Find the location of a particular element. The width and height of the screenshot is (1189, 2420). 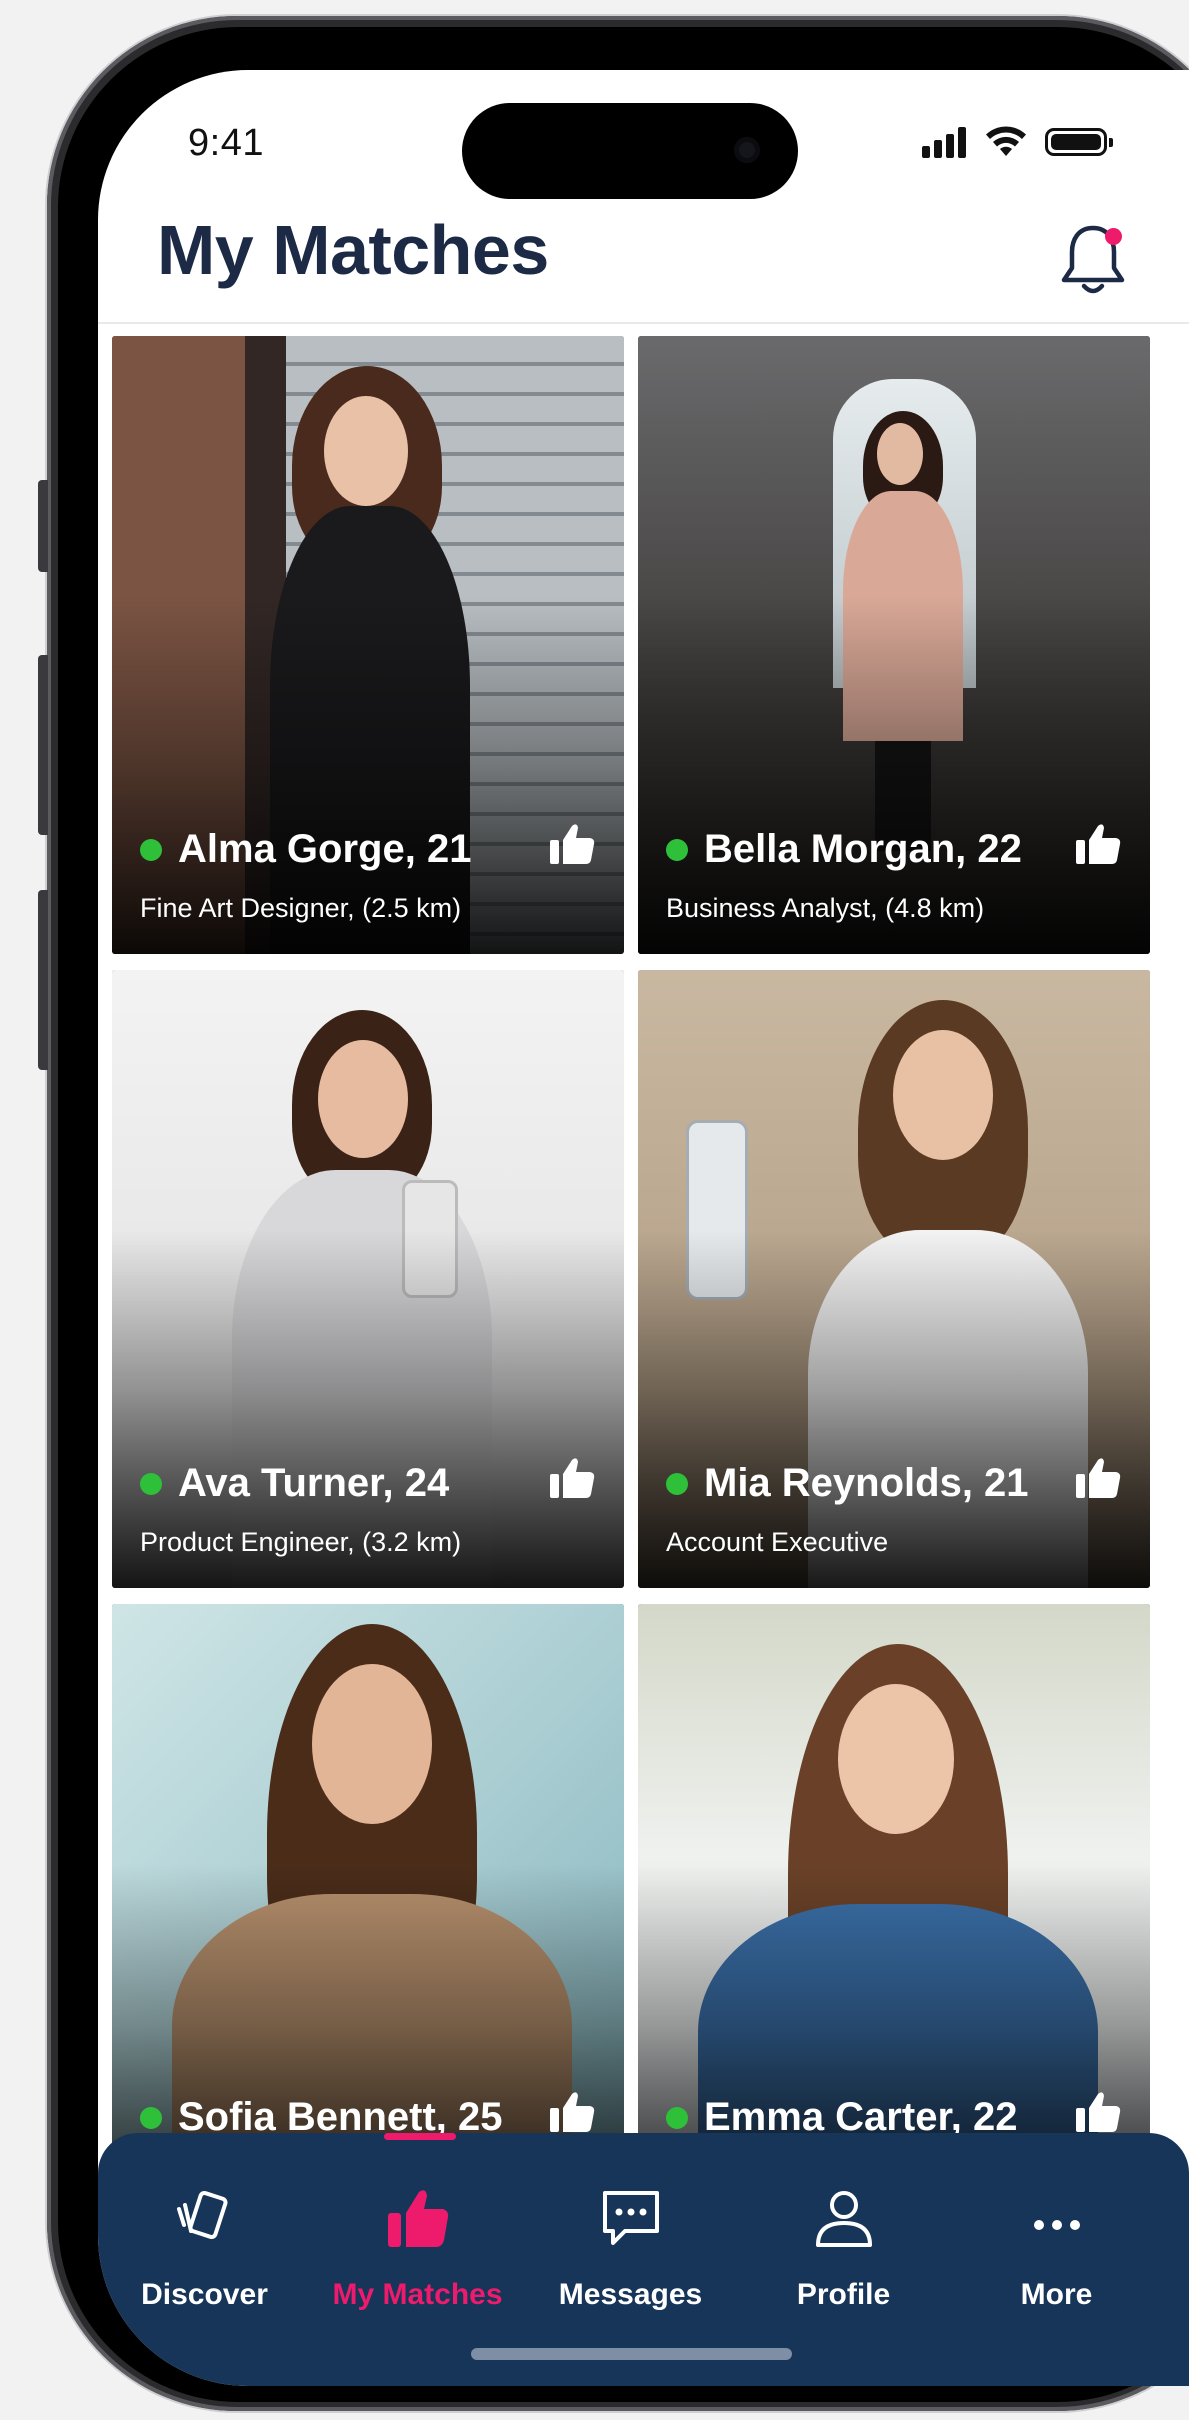

match-occupation: Business Analyst, (4.8 km) is located at coordinates (825, 908).